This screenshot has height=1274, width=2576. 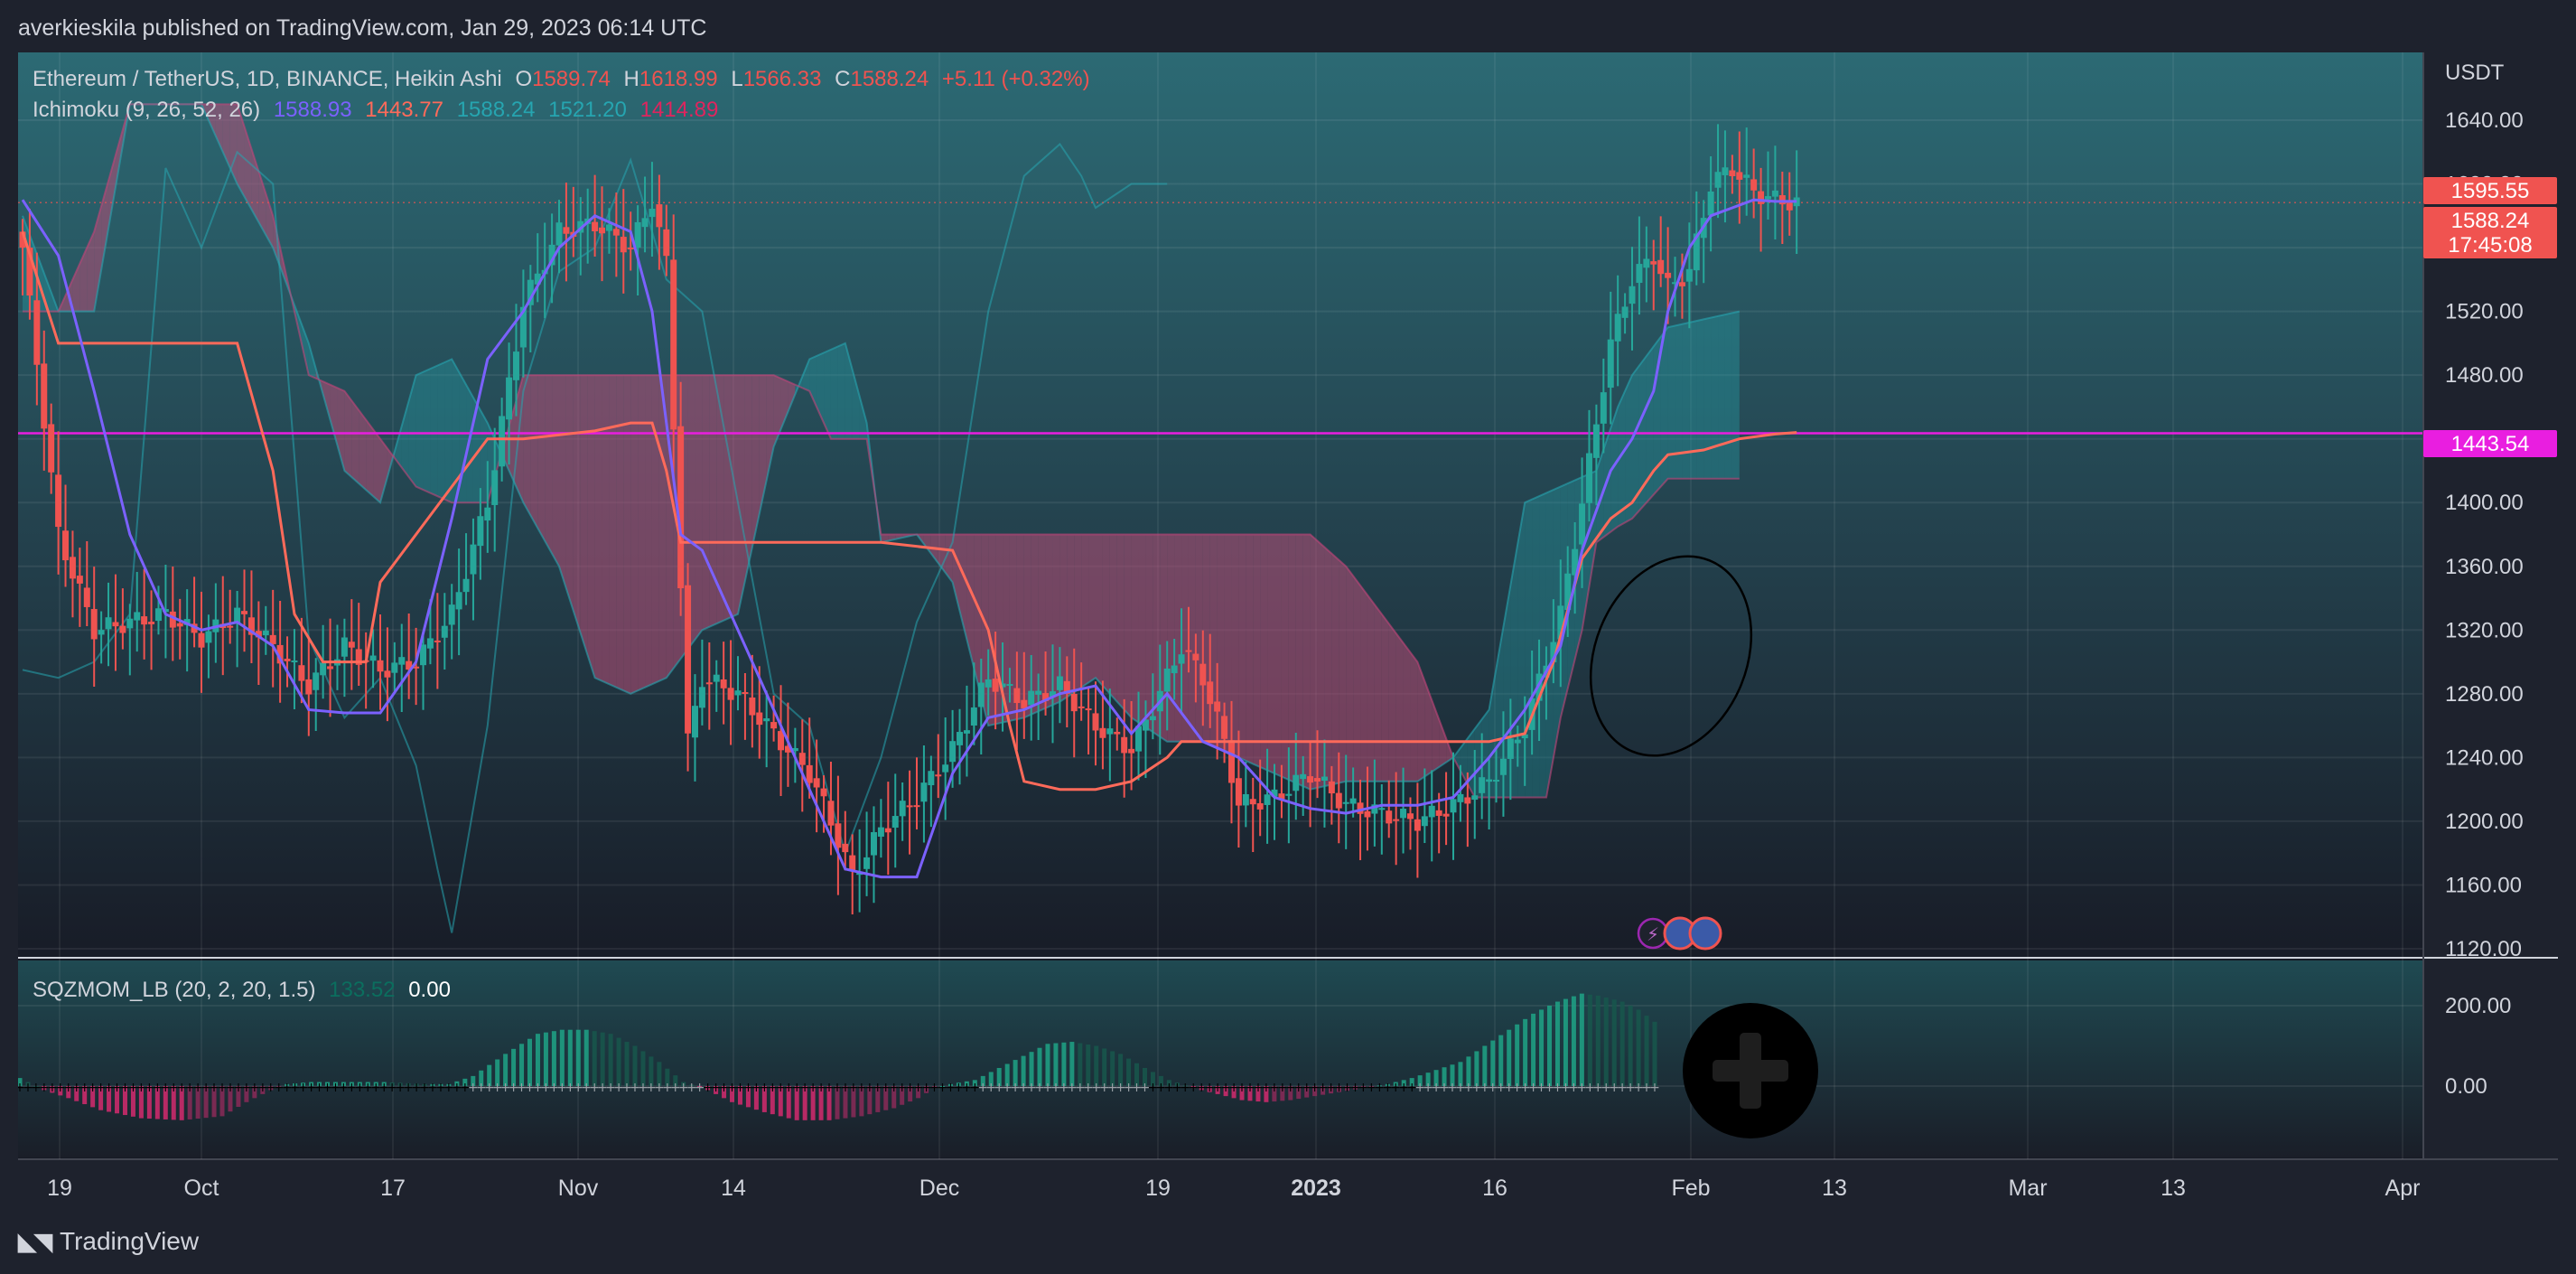 I want to click on price-tick-label: 1120.00, so click(x=2483, y=949).